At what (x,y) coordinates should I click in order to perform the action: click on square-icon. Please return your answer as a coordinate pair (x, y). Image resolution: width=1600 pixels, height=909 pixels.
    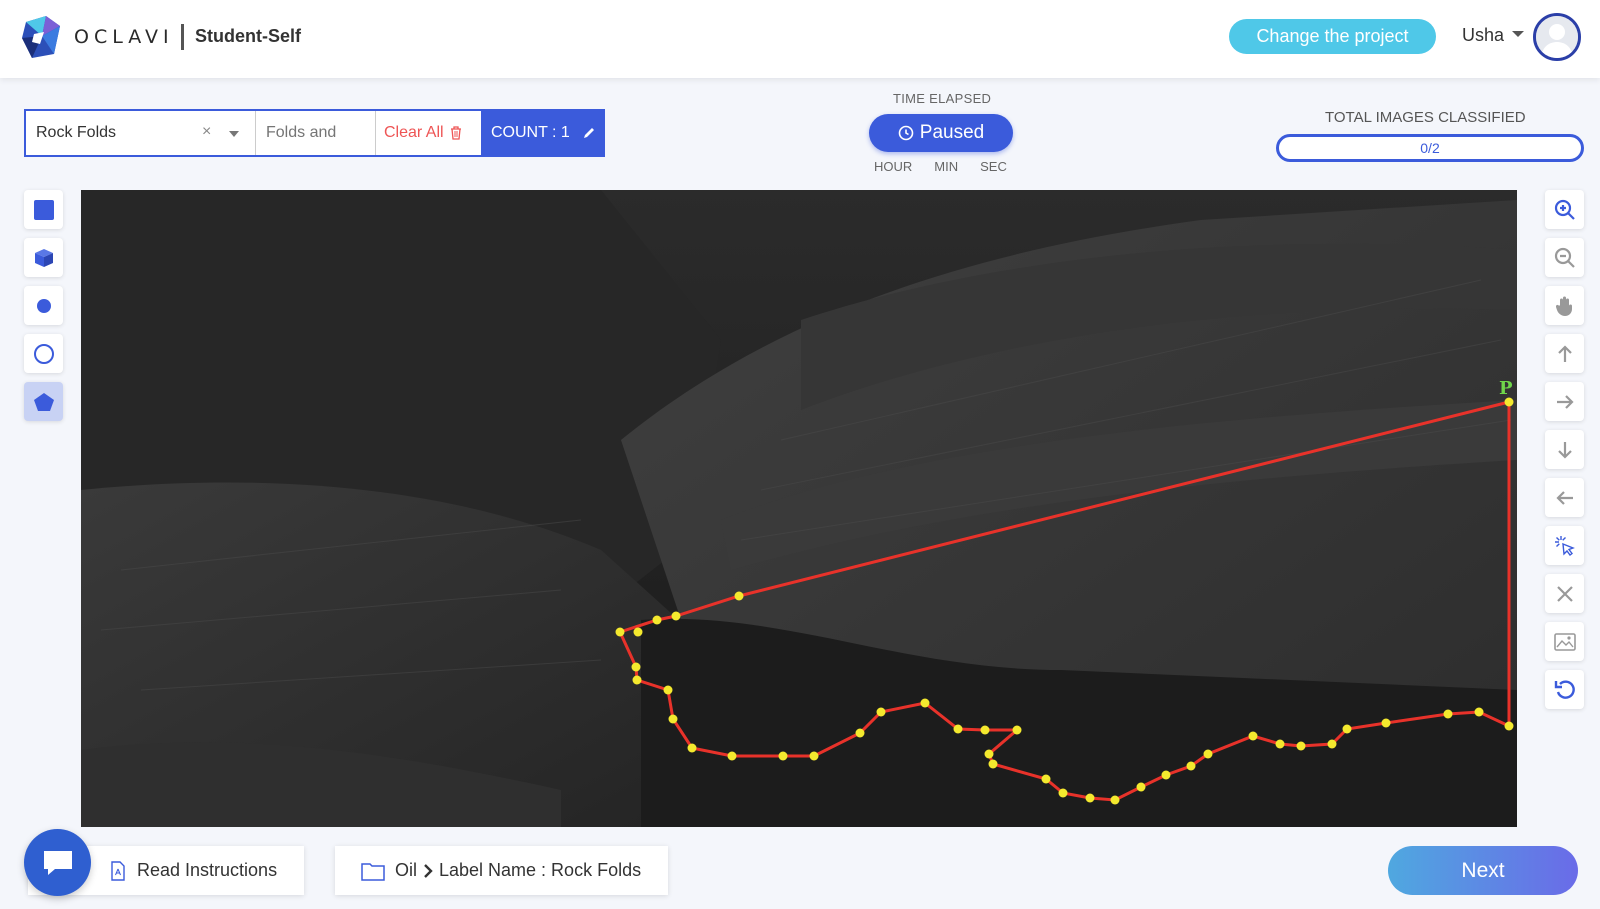
    Looking at the image, I should click on (43, 209).